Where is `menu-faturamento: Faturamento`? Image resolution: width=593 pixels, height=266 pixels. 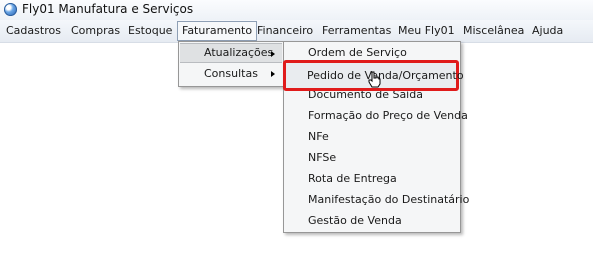 menu-faturamento: Faturamento is located at coordinates (217, 31).